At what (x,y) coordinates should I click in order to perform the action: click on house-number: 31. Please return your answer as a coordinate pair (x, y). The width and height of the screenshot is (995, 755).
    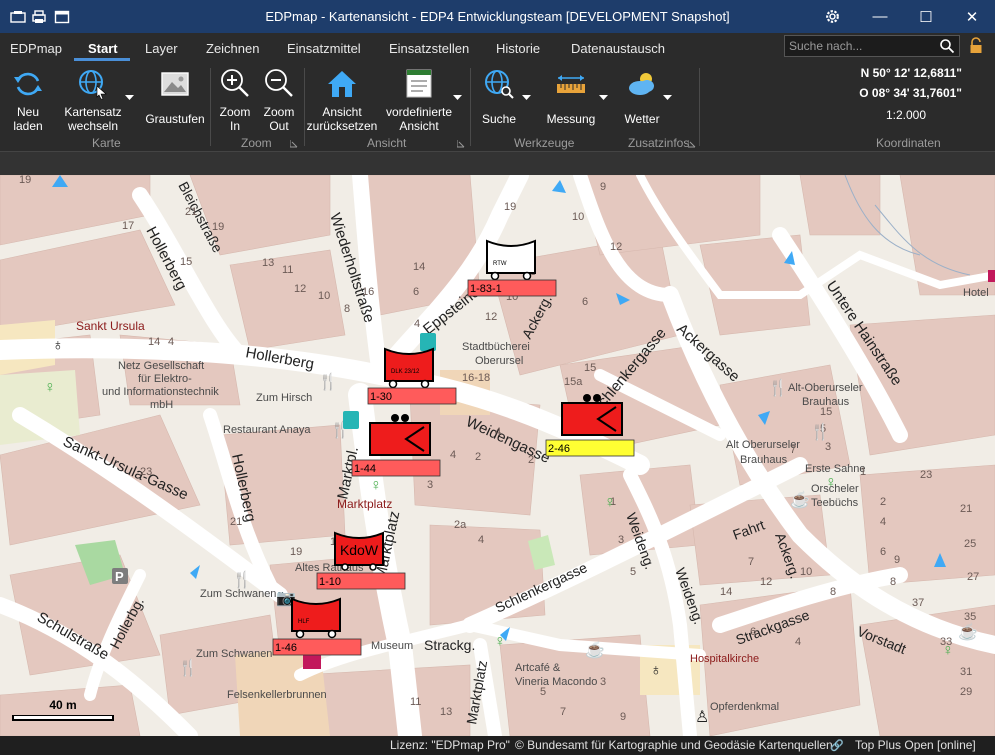
    Looking at the image, I should click on (966, 672).